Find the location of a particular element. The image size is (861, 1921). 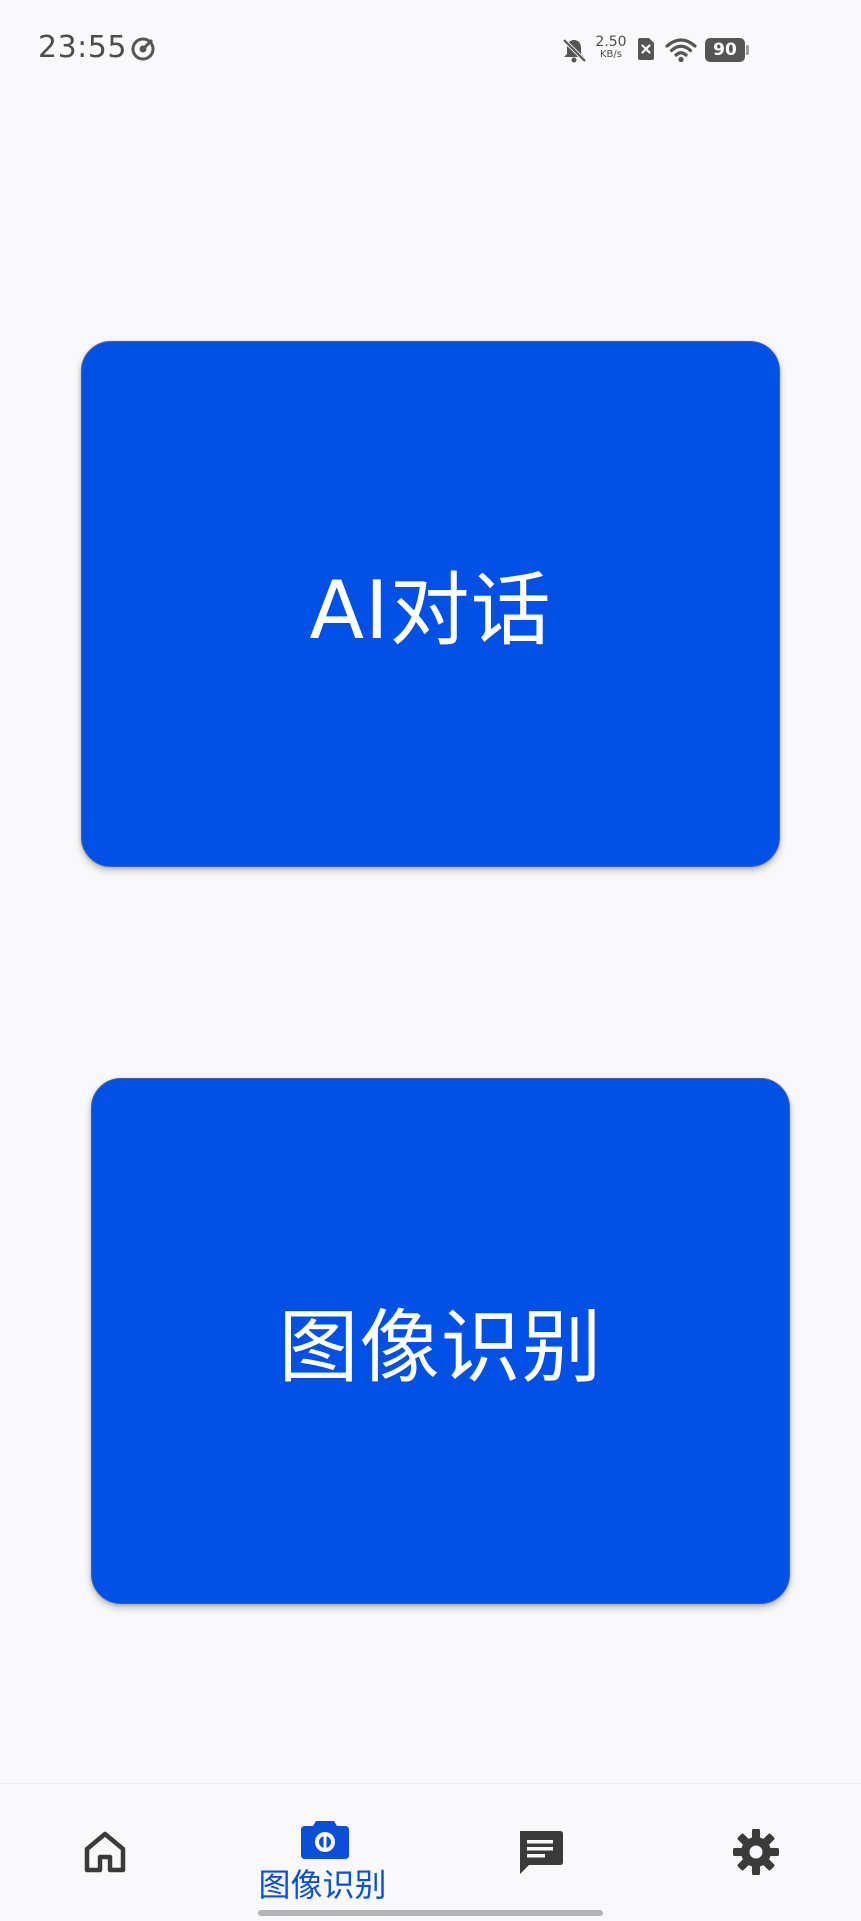

home-icon is located at coordinates (105, 1852).